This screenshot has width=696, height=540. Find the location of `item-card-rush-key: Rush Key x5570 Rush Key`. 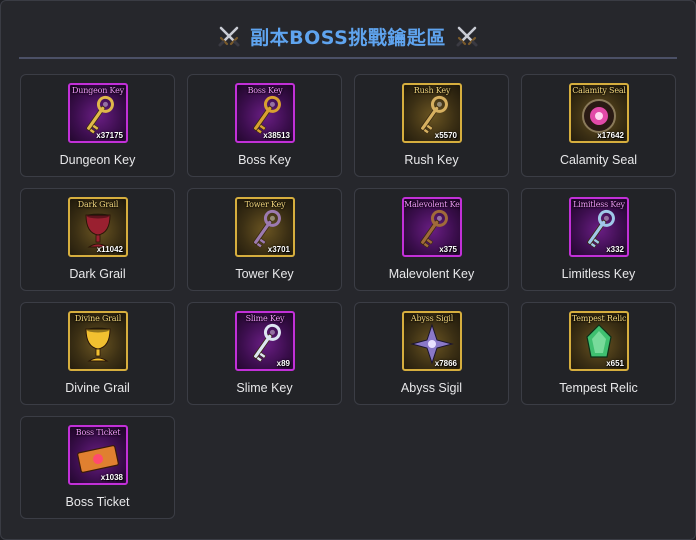

item-card-rush-key: Rush Key x5570 Rush Key is located at coordinates (431, 125).